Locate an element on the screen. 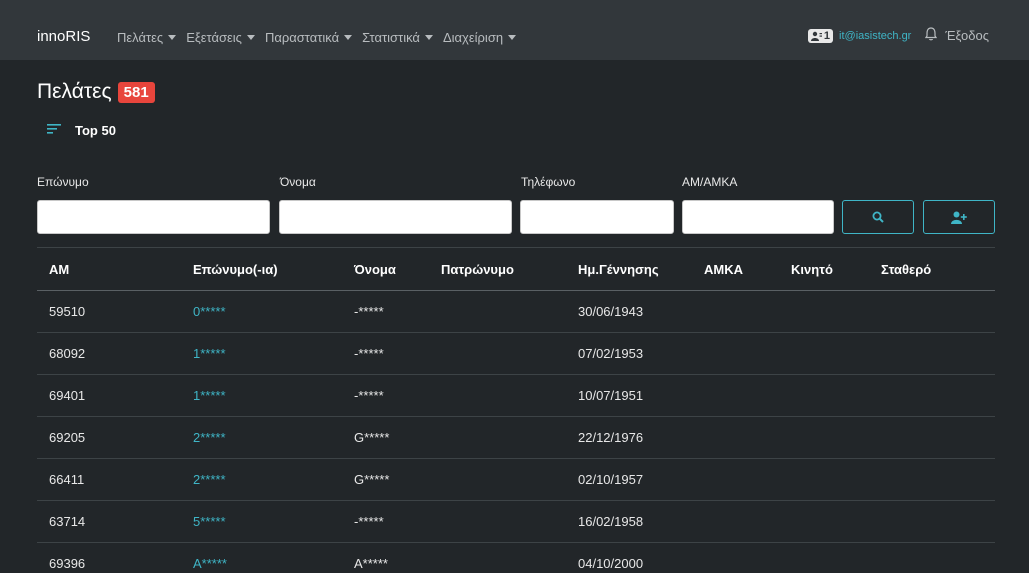 The width and height of the screenshot is (1029, 573). col-name: Όνομα is located at coordinates (385, 269).